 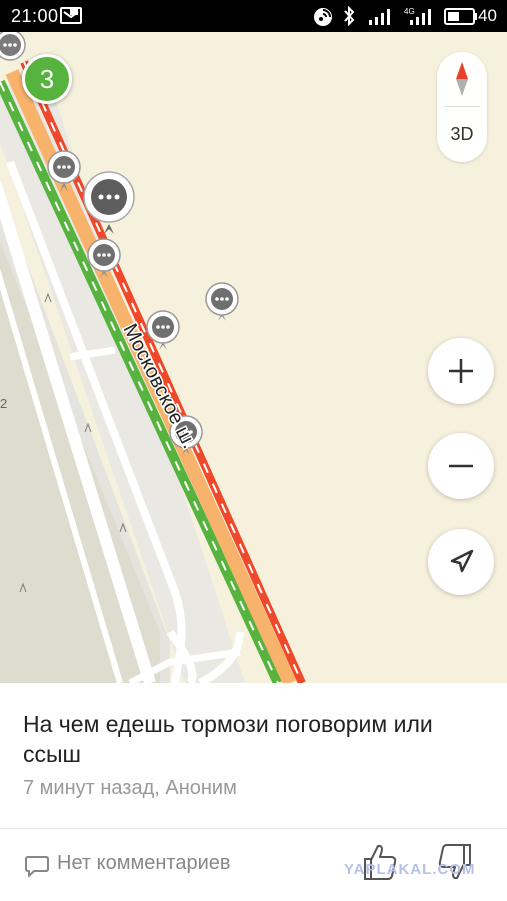 I want to click on bluetooth-icon, so click(x=349, y=18).